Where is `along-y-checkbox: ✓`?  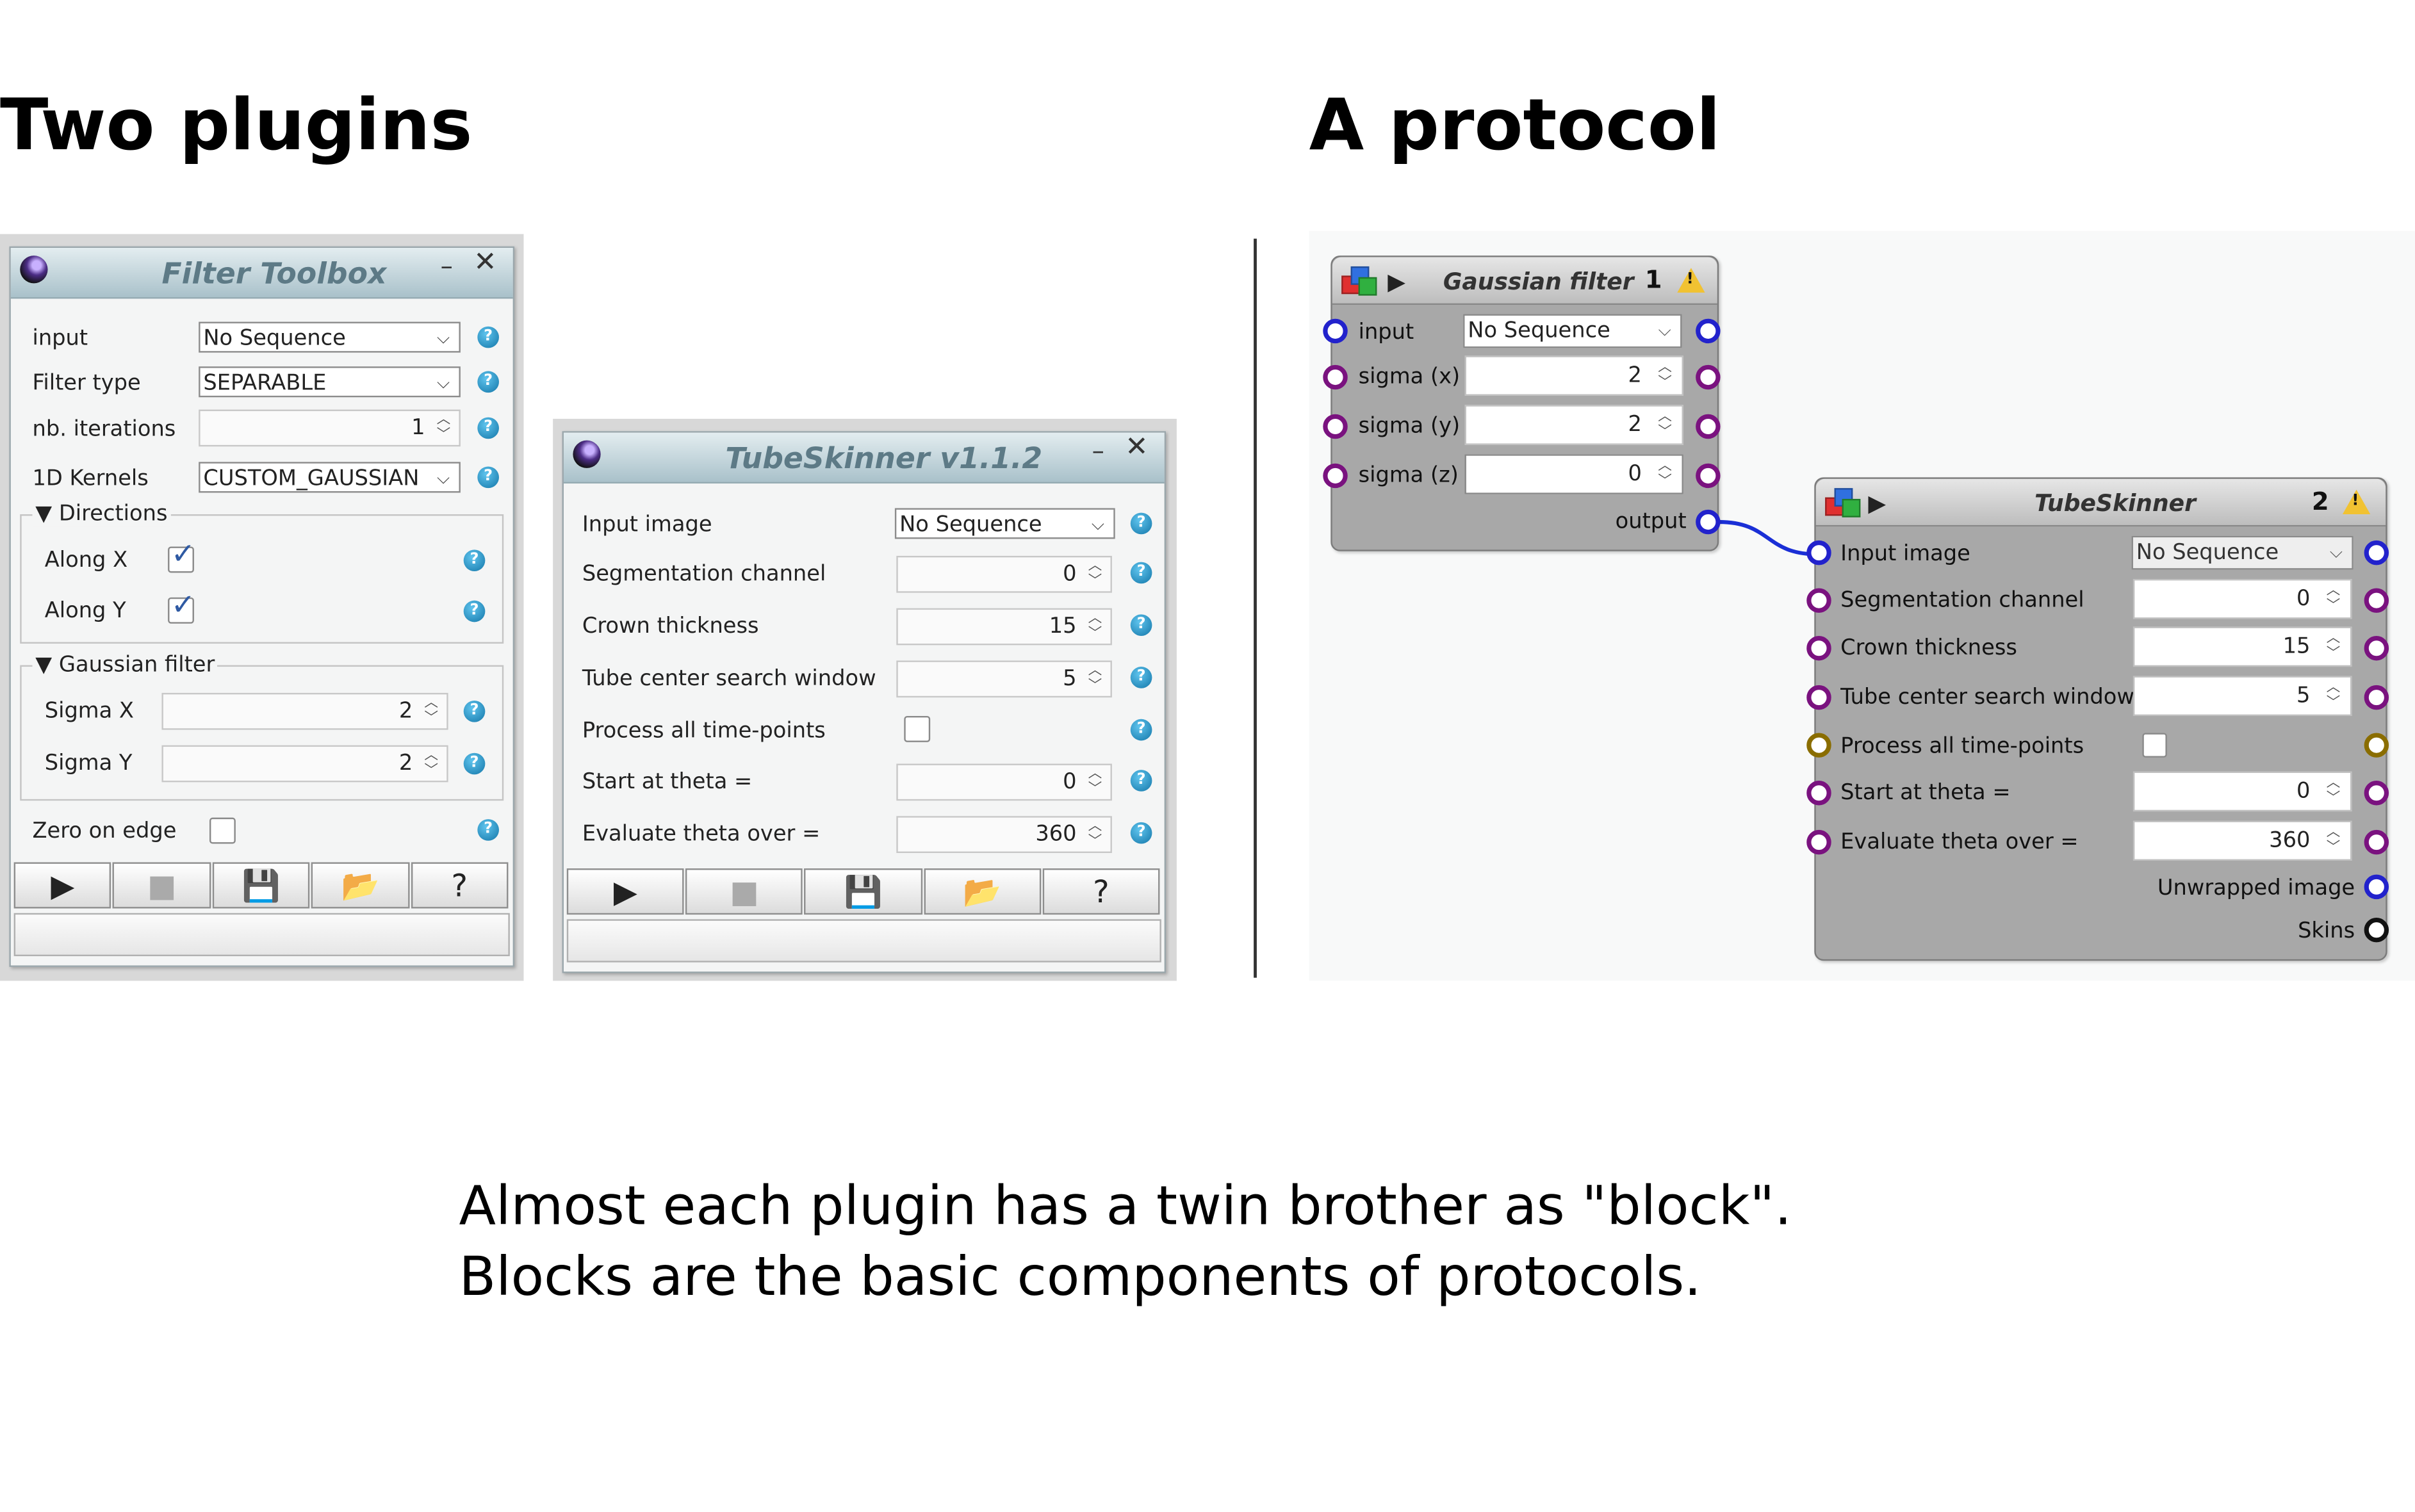
along-y-checkbox: ✓ is located at coordinates (181, 606).